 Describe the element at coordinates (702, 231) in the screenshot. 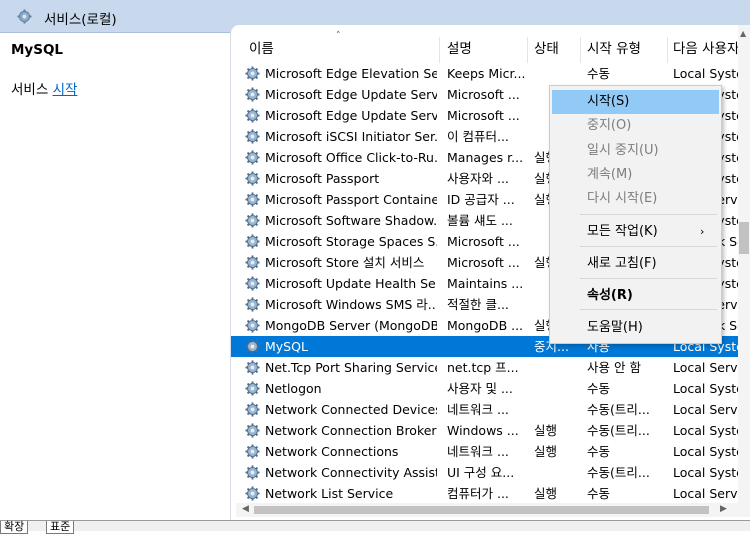

I see `submenu-arrow-icon: ›` at that location.